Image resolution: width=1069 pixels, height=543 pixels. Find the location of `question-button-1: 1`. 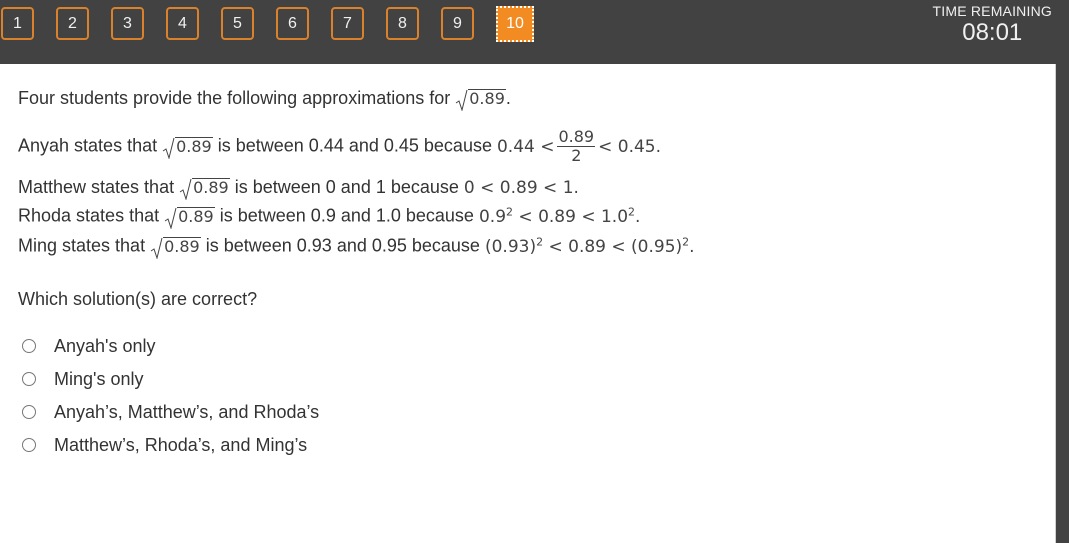

question-button-1: 1 is located at coordinates (17, 23).